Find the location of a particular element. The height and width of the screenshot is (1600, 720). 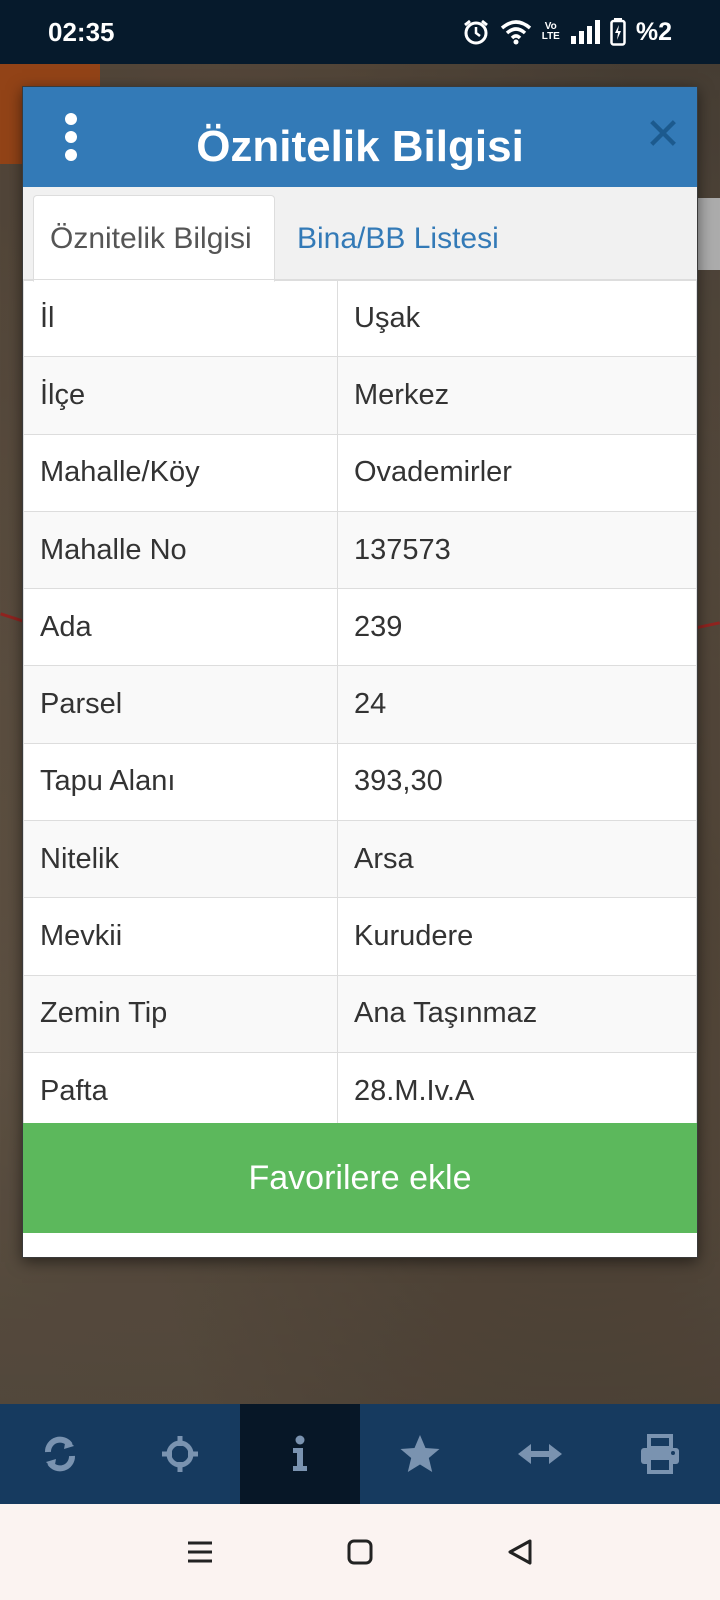

attribute-value: Kurudere is located at coordinates (517, 936).